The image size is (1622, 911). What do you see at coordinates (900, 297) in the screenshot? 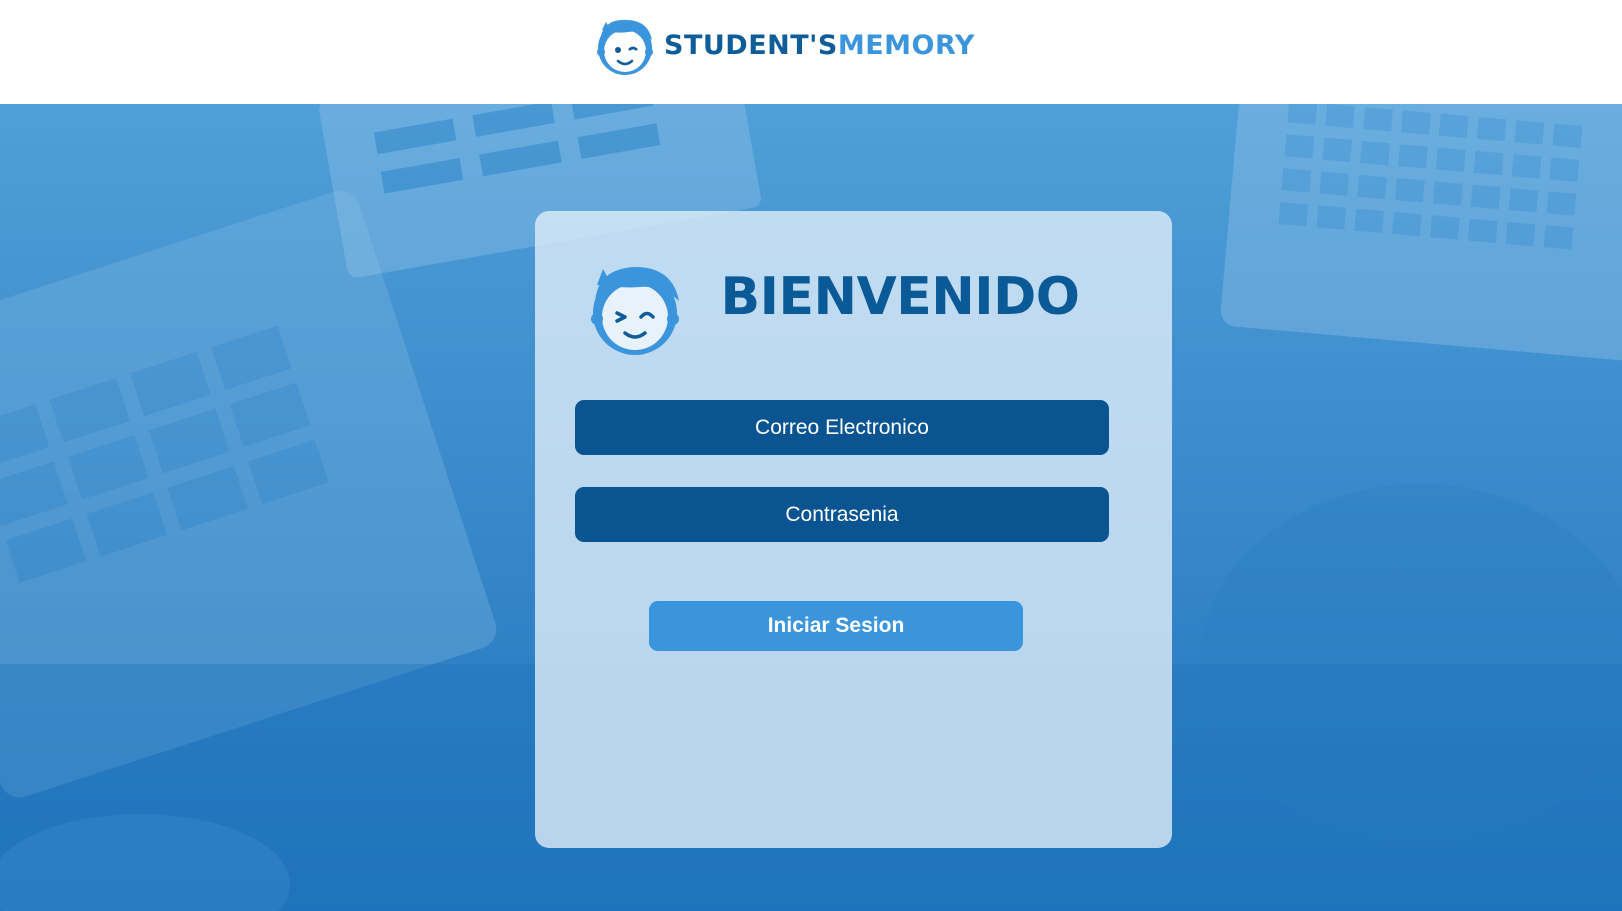
I see `welcome-title: BIENVENIDO` at bounding box center [900, 297].